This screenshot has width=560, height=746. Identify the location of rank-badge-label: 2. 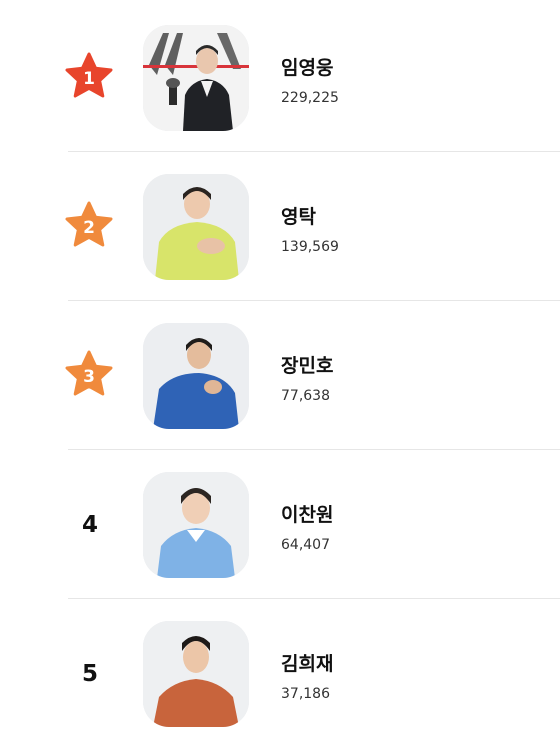
(89, 228).